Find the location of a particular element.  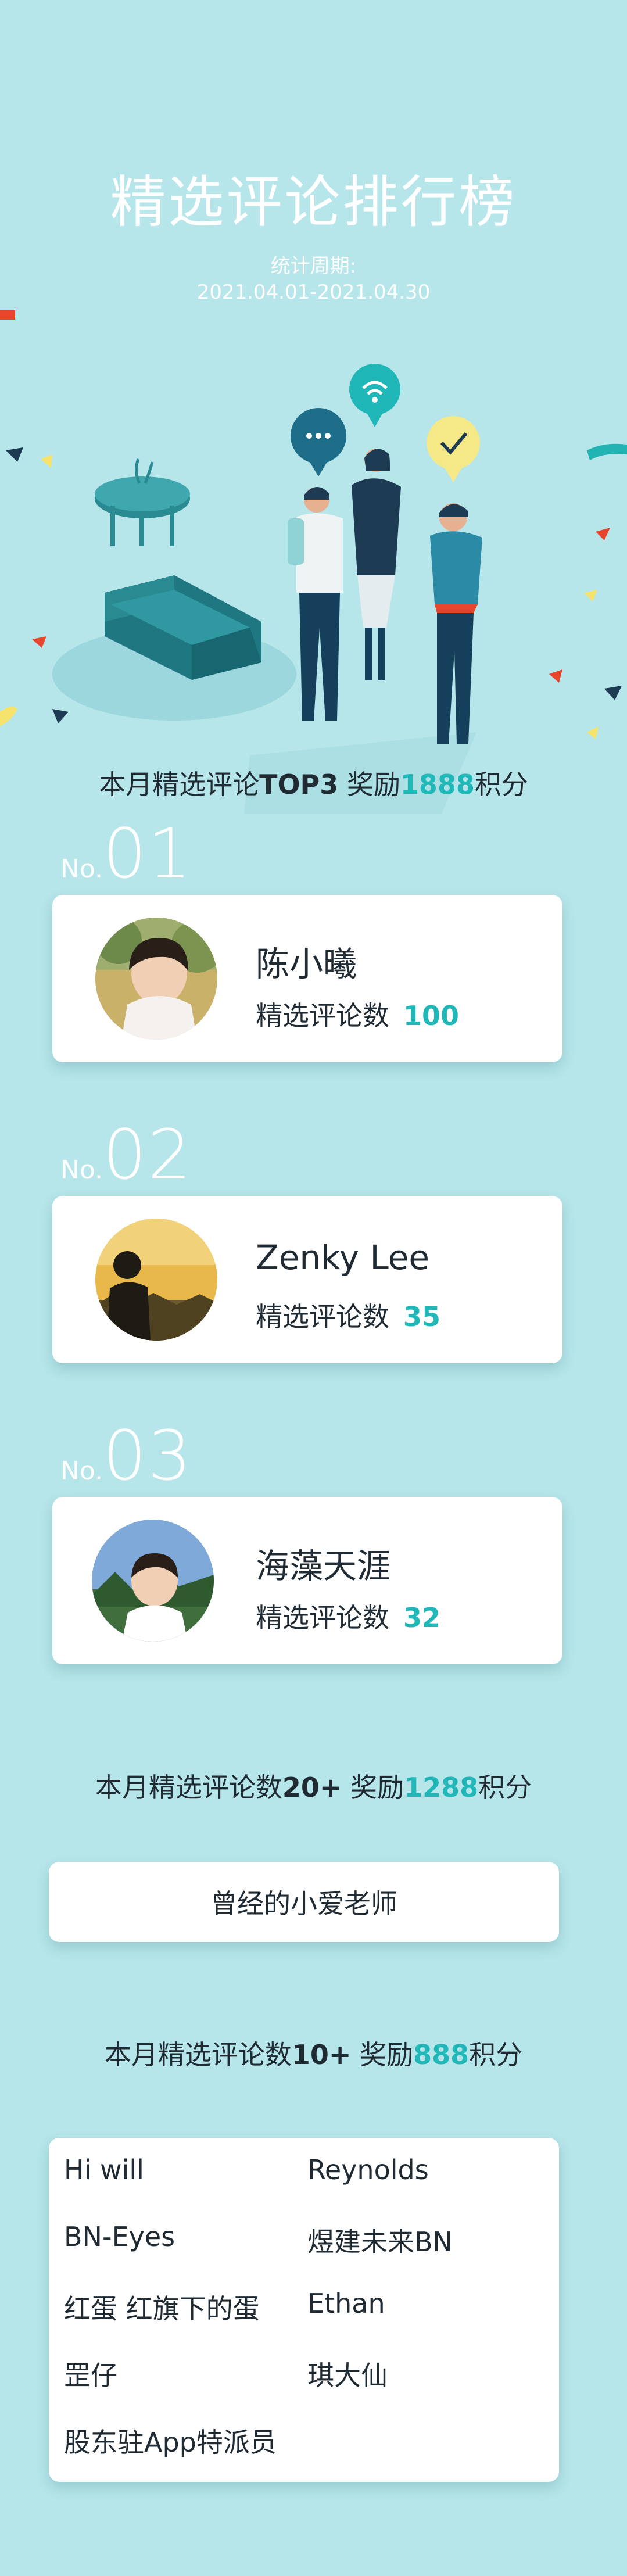

heading-points: 888 is located at coordinates (441, 2054).